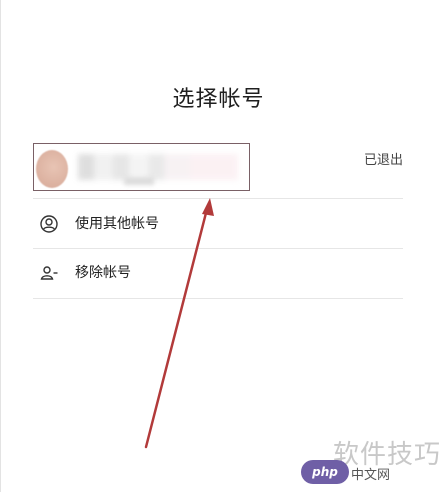 The image size is (445, 492). What do you see at coordinates (103, 273) in the screenshot?
I see `remove-account-label: 移除帐号` at bounding box center [103, 273].